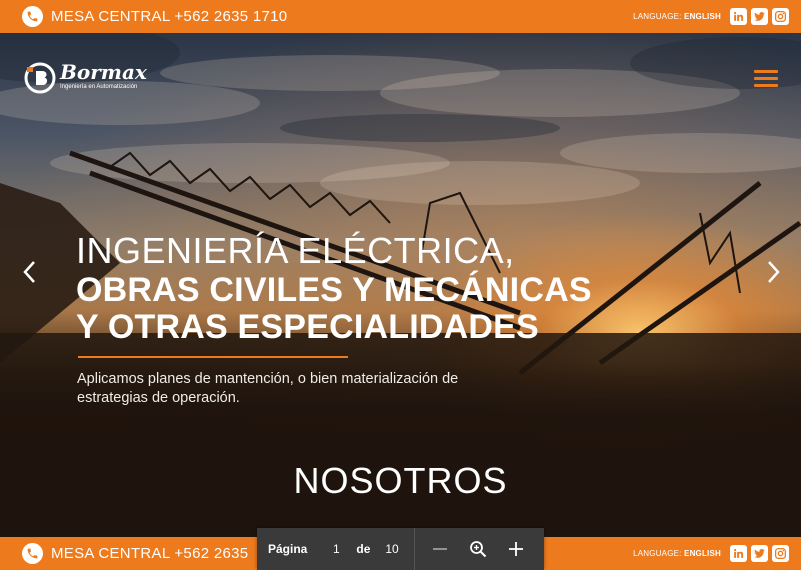 The image size is (801, 570). Describe the element at coordinates (773, 272) in the screenshot. I see `slider-next-arrow-icon` at that location.